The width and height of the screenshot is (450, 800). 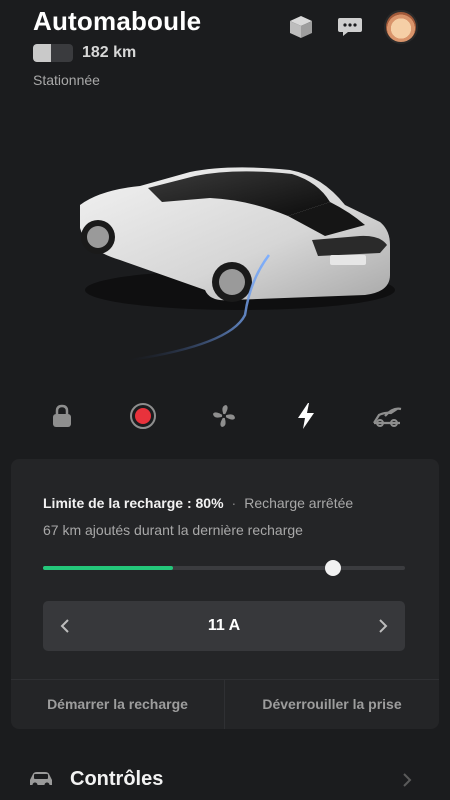 I want to click on record-icon, so click(x=143, y=416).